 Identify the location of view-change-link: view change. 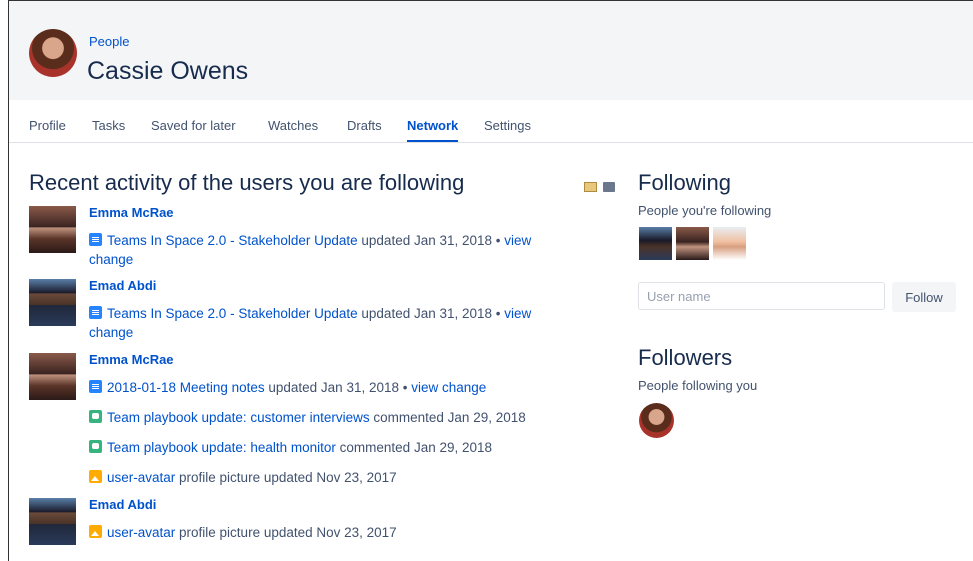
(448, 387).